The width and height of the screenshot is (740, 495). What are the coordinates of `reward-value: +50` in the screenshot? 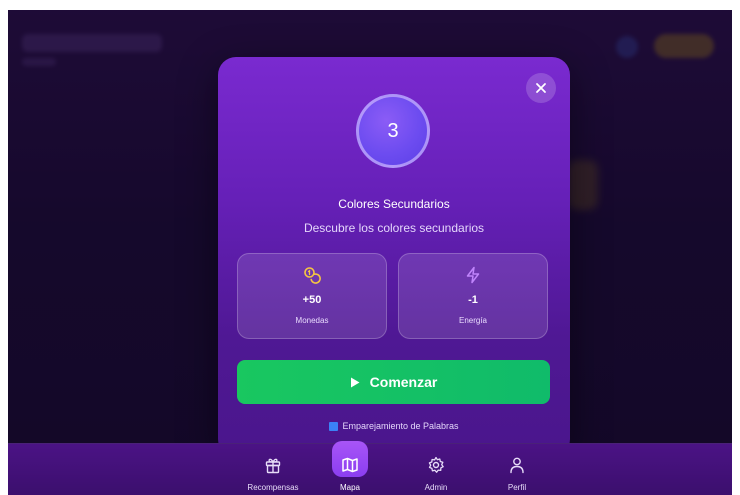 It's located at (312, 300).